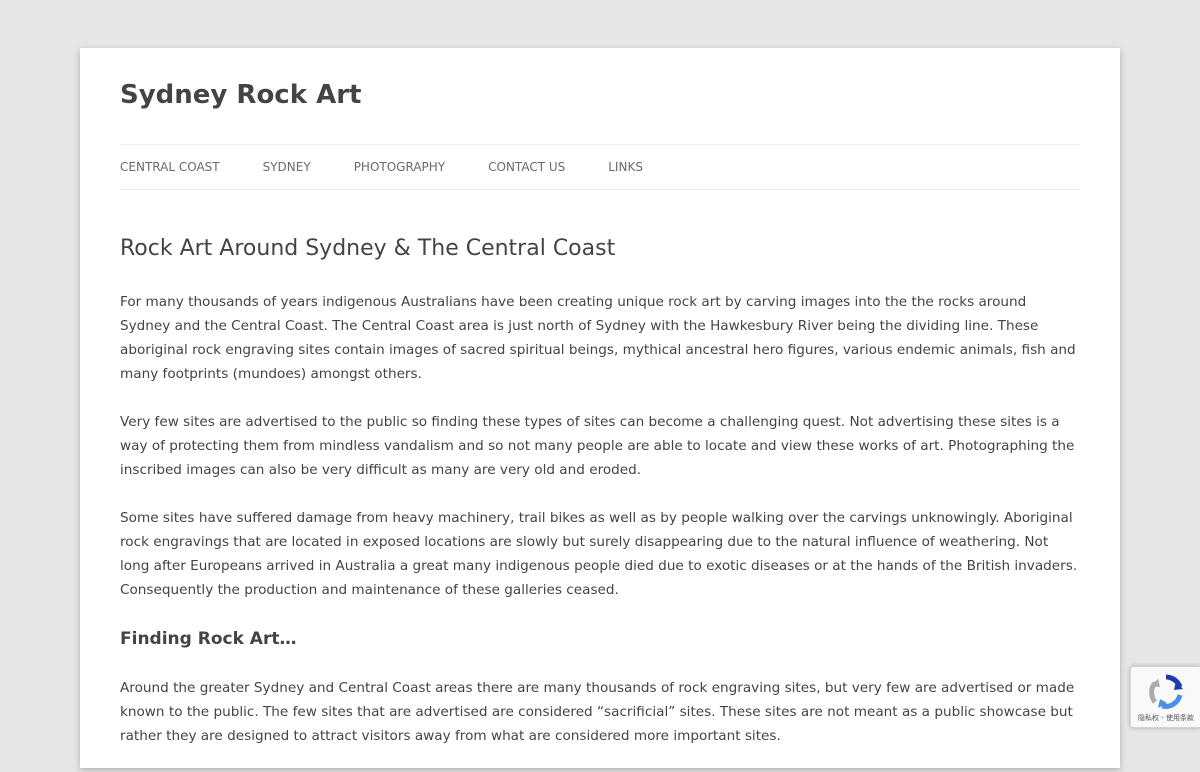  I want to click on nav-item-sydney: SYDNEY, so click(287, 167).